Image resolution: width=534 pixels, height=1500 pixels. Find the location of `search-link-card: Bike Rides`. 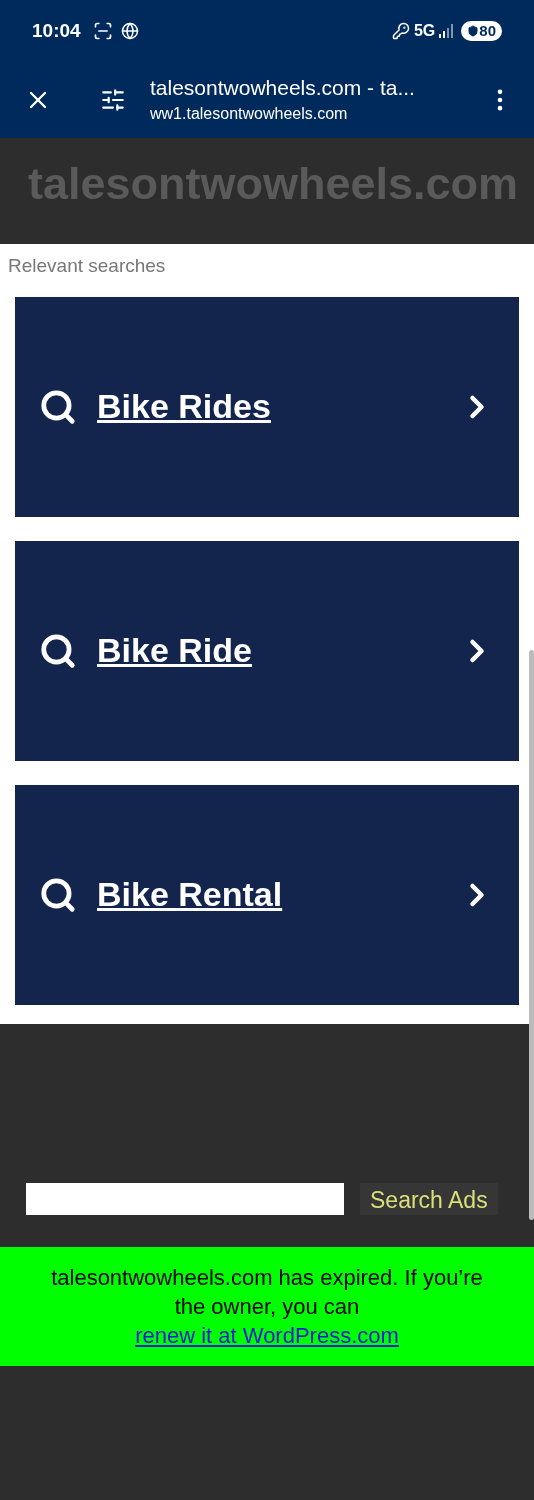

search-link-card: Bike Rides is located at coordinates (267, 406).